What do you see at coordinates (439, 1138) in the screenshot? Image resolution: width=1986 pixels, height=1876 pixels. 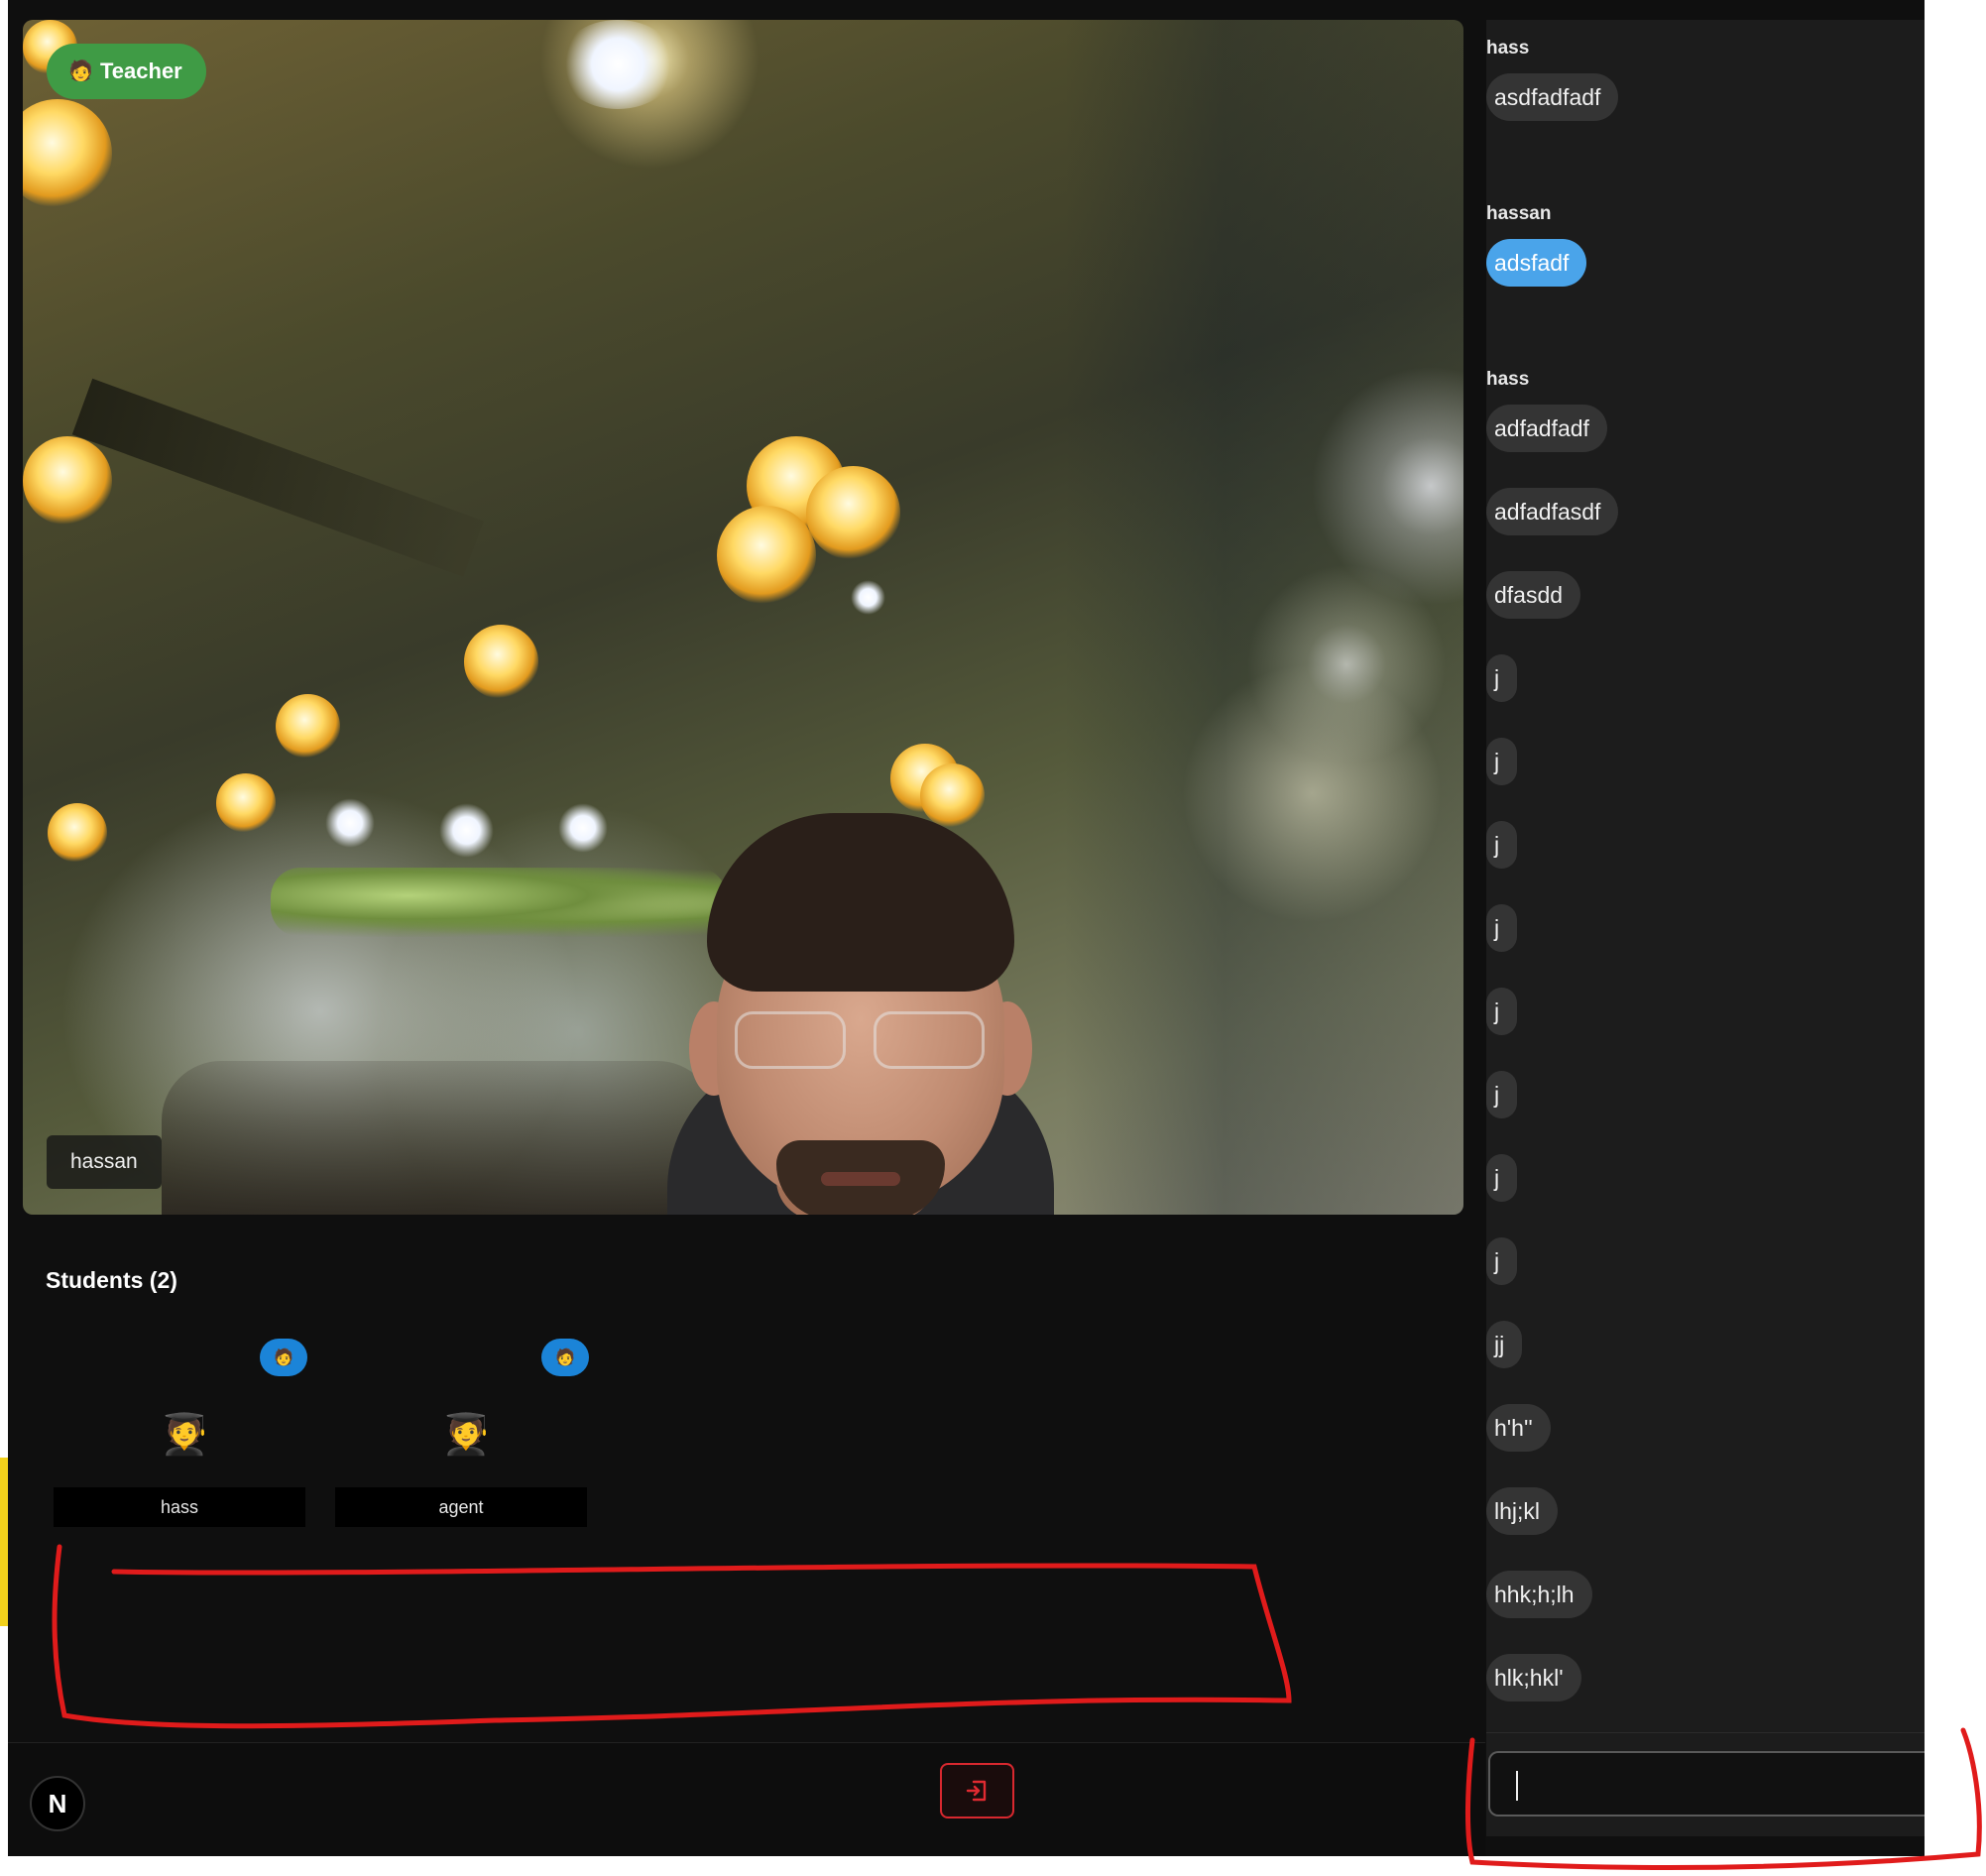 I see `background-crowd` at bounding box center [439, 1138].